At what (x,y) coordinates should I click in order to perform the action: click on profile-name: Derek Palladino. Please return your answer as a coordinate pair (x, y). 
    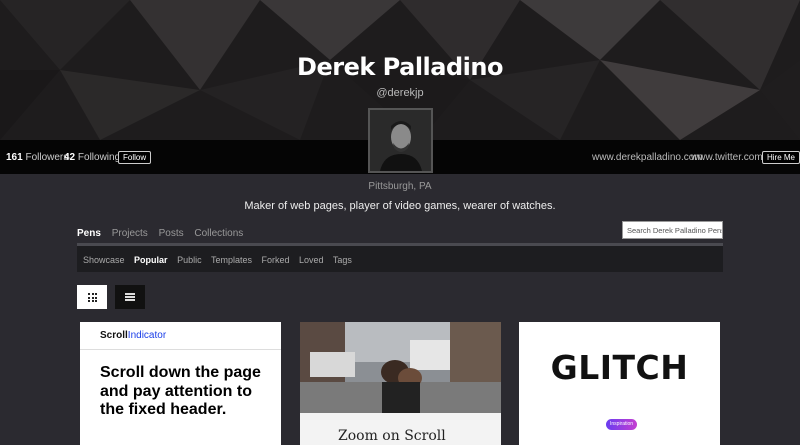
    Looking at the image, I should click on (400, 67).